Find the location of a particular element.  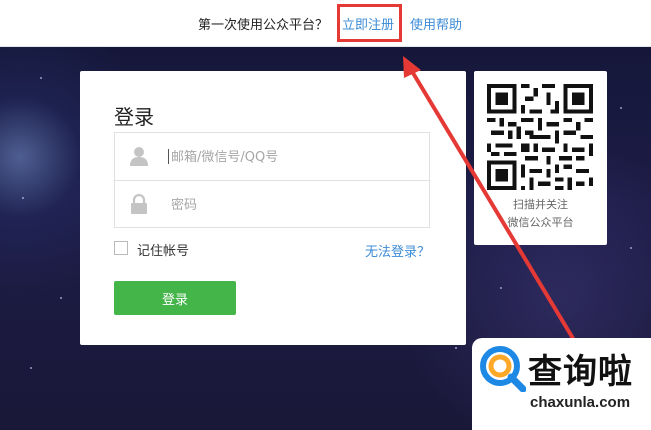

qr-caption-line1: 扫描并关注 is located at coordinates (540, 204).